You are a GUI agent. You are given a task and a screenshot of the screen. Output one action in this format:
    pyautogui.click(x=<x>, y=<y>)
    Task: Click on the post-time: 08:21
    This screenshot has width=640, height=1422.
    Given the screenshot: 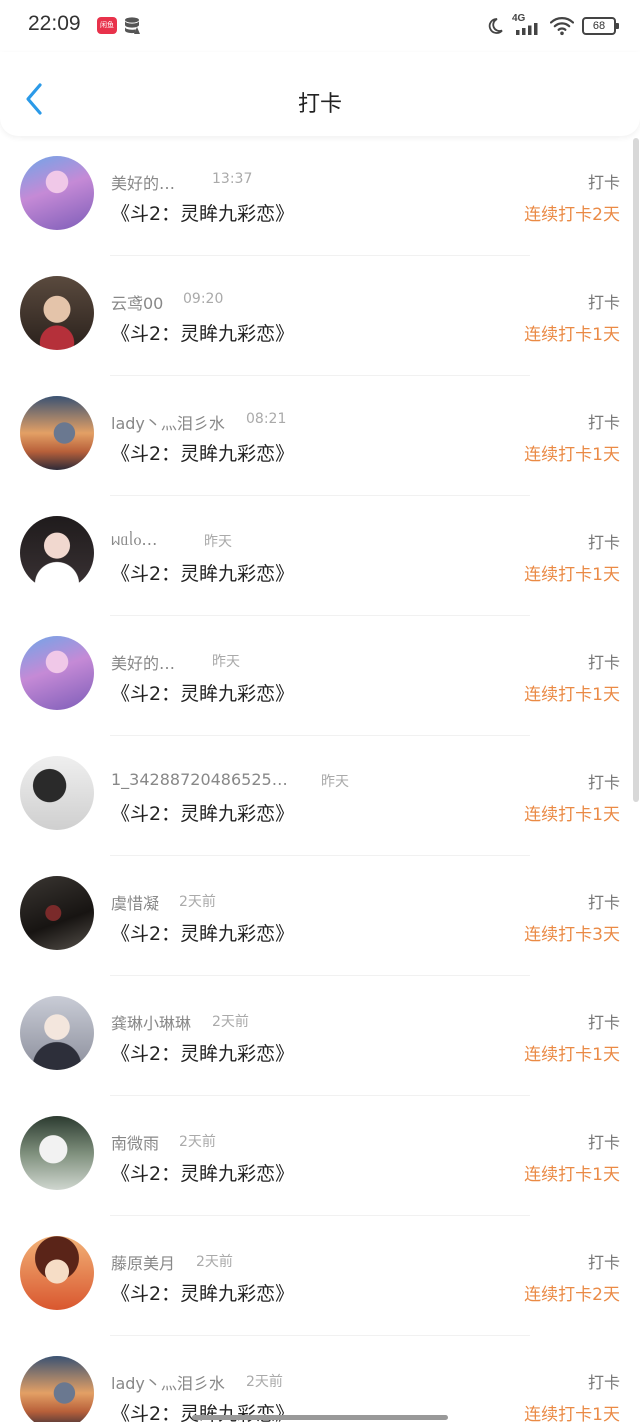 What is the action you would take?
    pyautogui.click(x=266, y=419)
    